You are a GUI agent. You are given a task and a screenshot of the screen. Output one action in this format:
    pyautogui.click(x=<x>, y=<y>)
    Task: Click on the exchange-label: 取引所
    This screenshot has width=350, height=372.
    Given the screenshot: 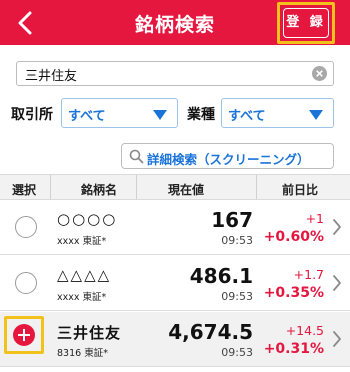 What is the action you would take?
    pyautogui.click(x=32, y=115)
    